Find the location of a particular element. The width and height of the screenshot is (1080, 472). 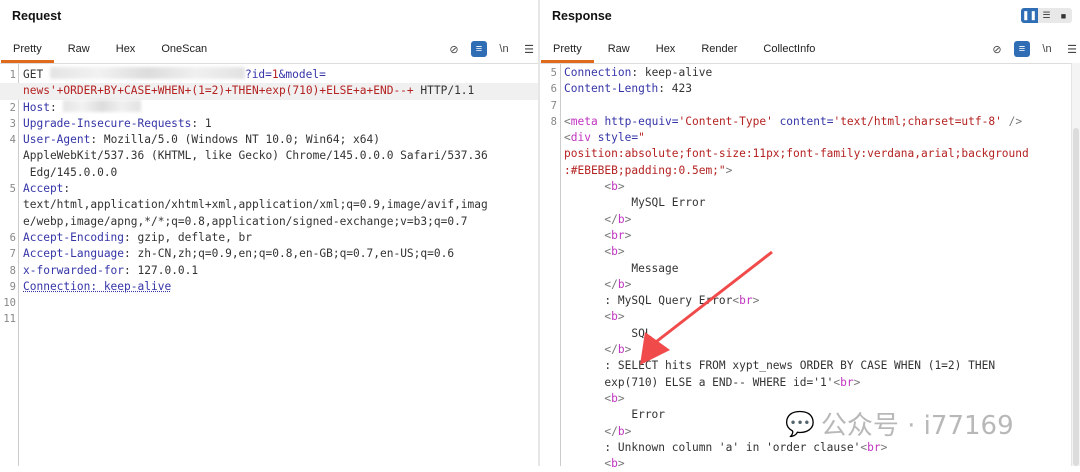

code-token: Error is located at coordinates (615, 415).